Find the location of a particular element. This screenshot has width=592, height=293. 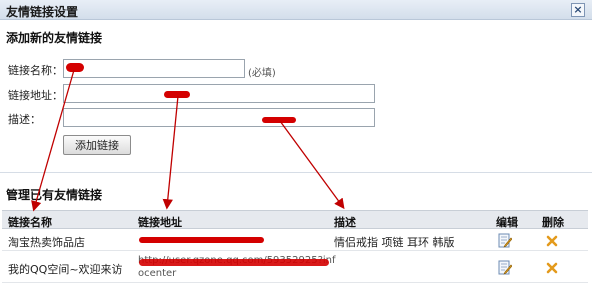

link-desc-label: 描述： is located at coordinates (24, 119).